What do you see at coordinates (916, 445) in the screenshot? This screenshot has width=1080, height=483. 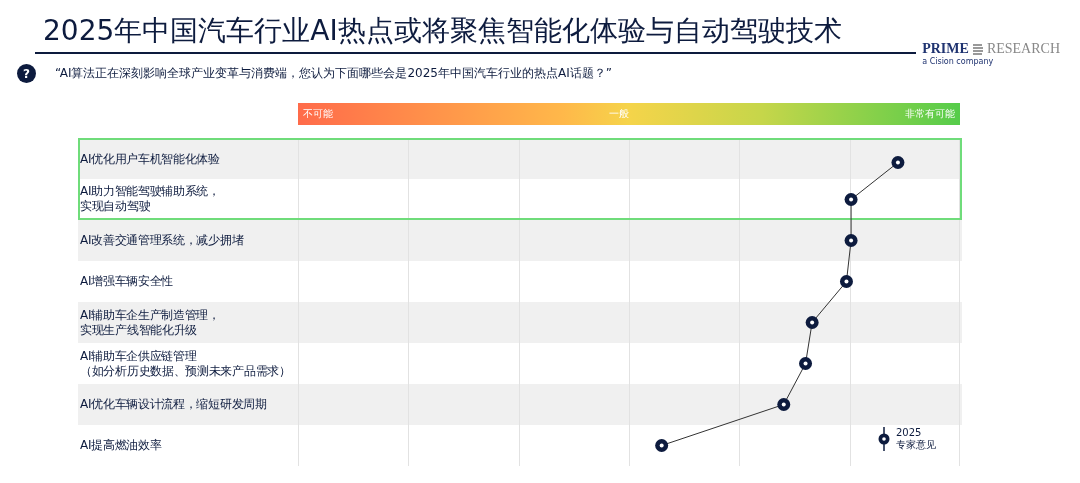 I see `legend-label: 专家意见` at bounding box center [916, 445].